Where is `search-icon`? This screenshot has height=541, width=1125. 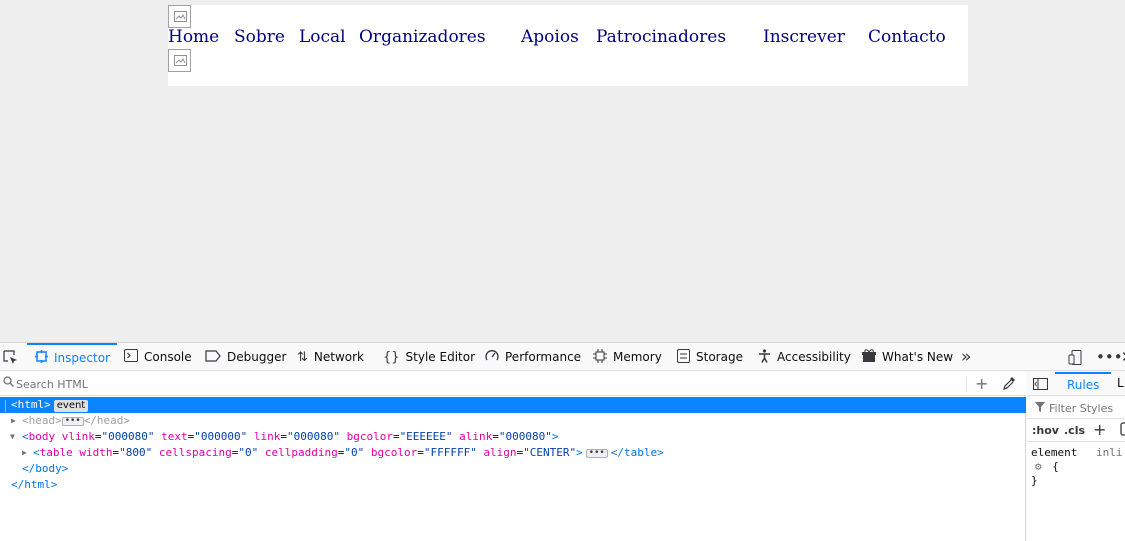
search-icon is located at coordinates (8, 383).